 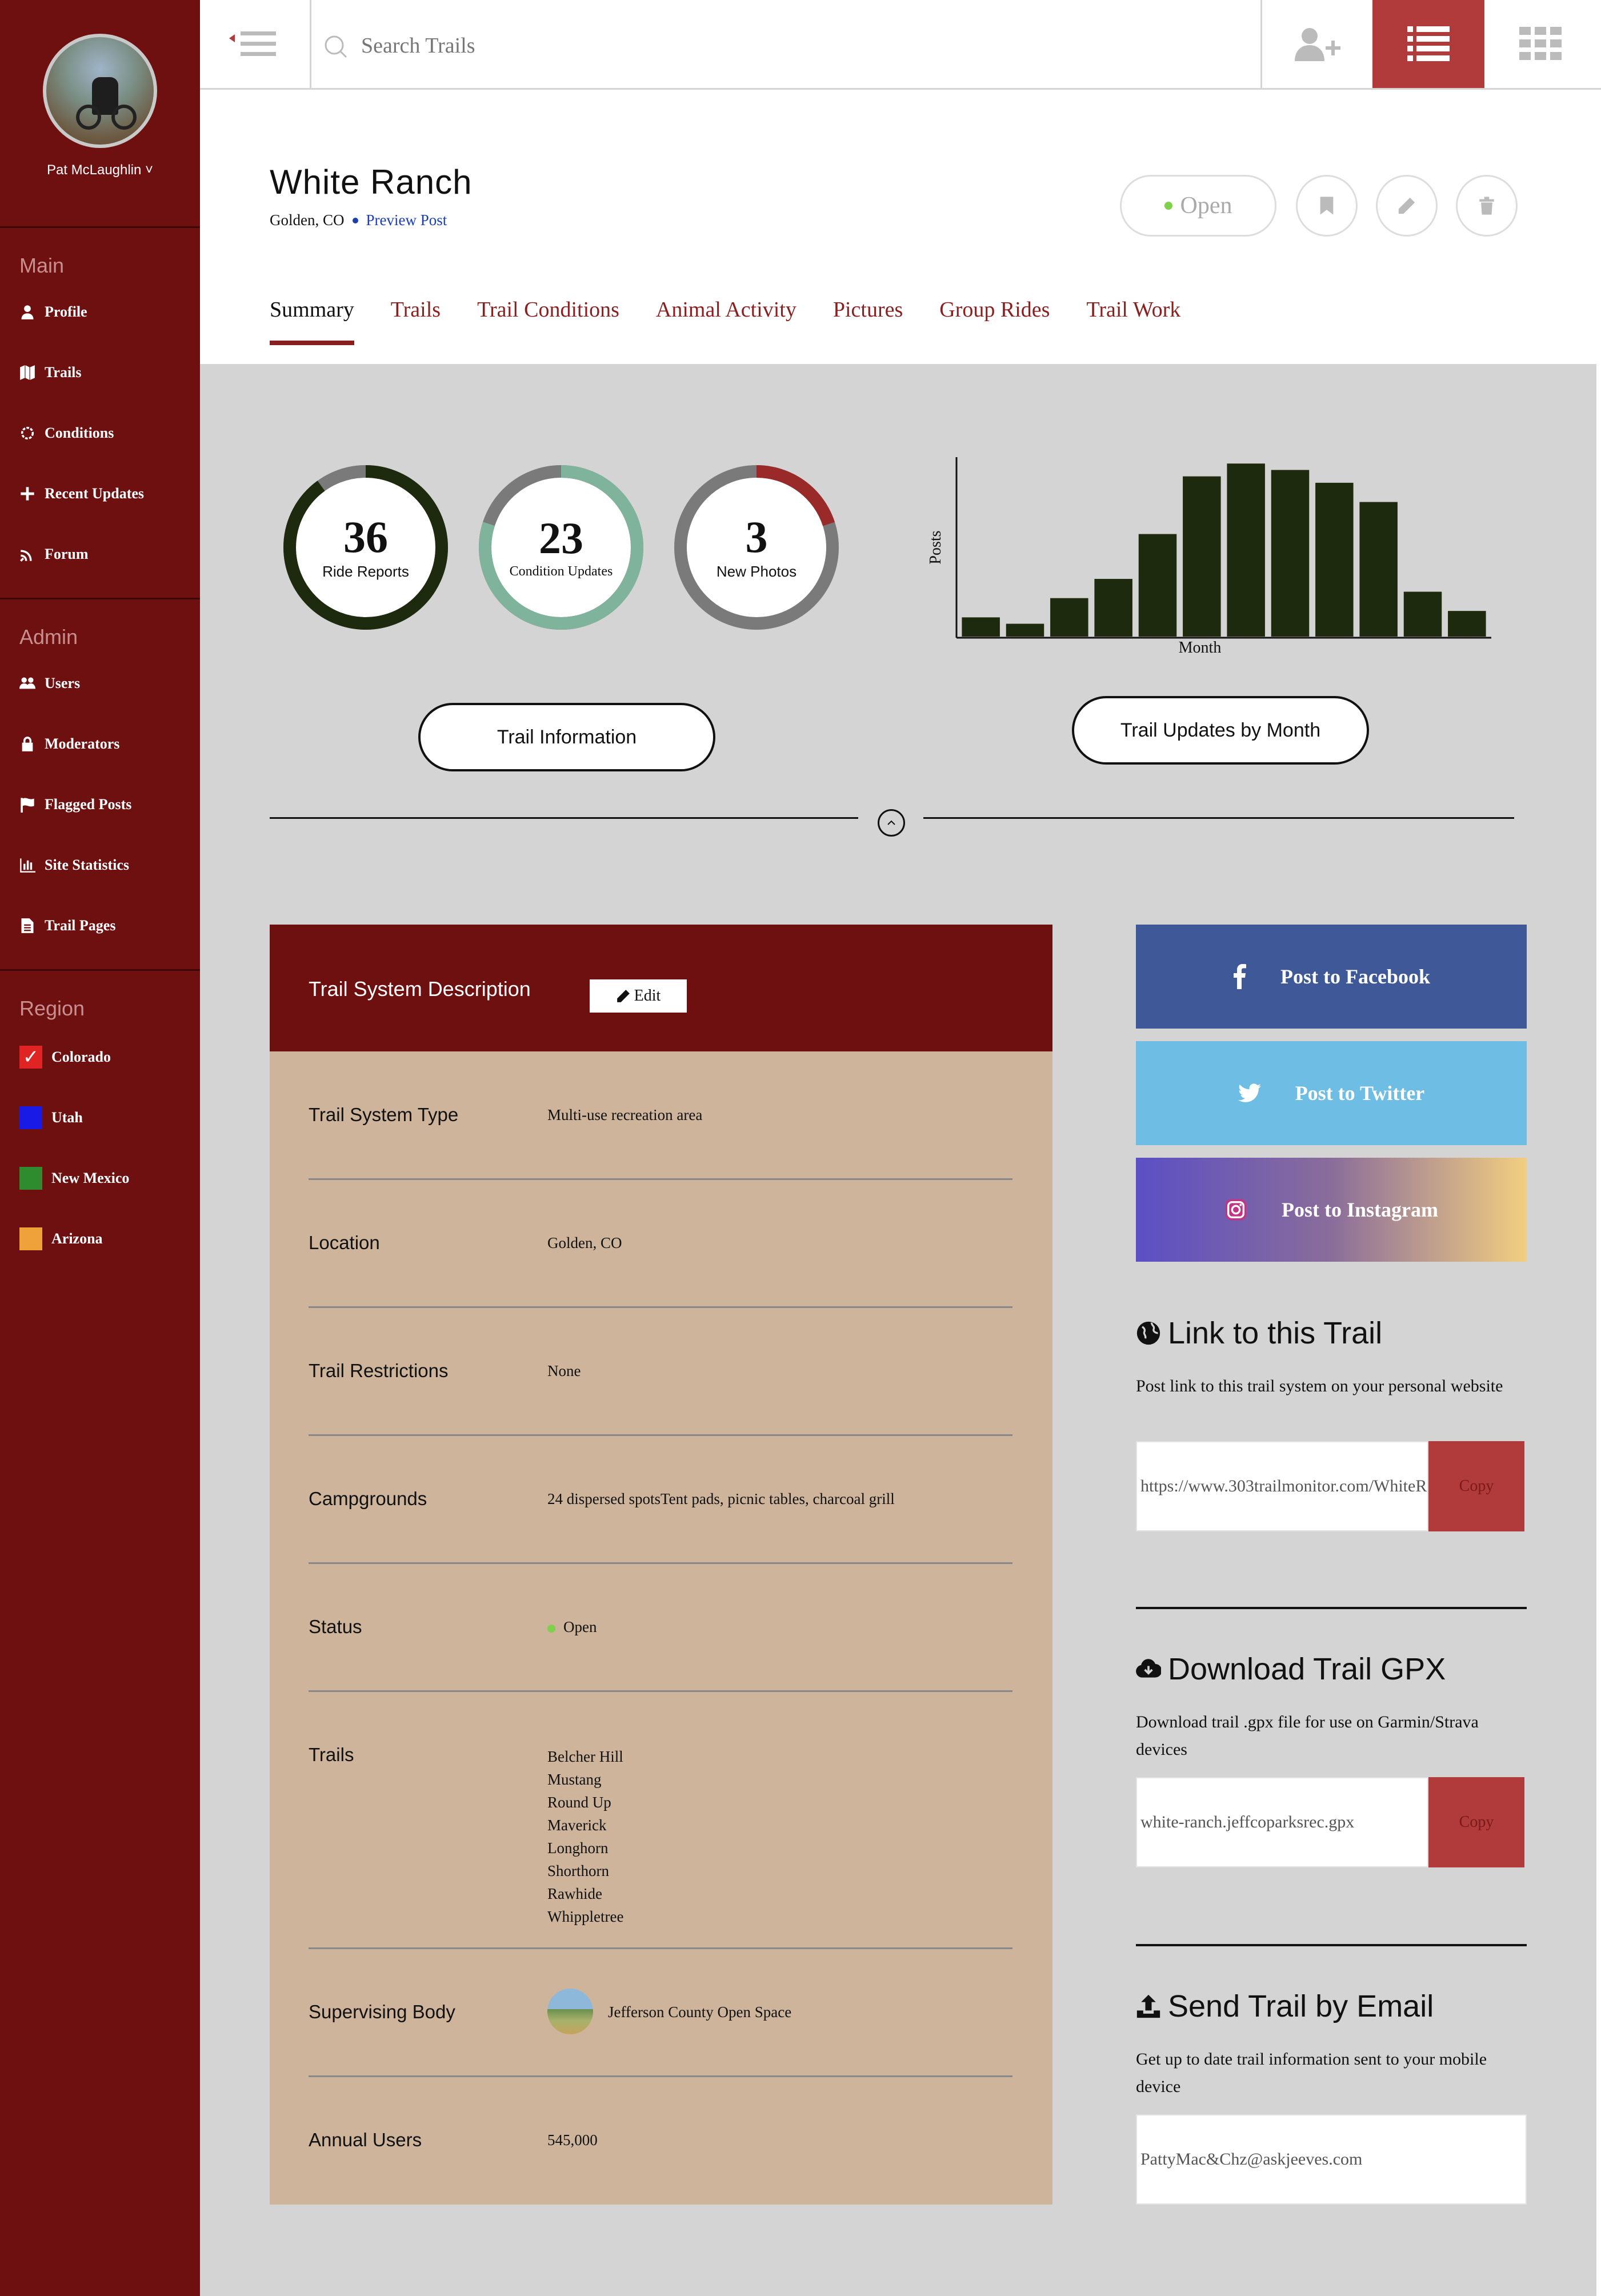 I want to click on sidebar-item-profile: Profile, so click(x=53, y=312).